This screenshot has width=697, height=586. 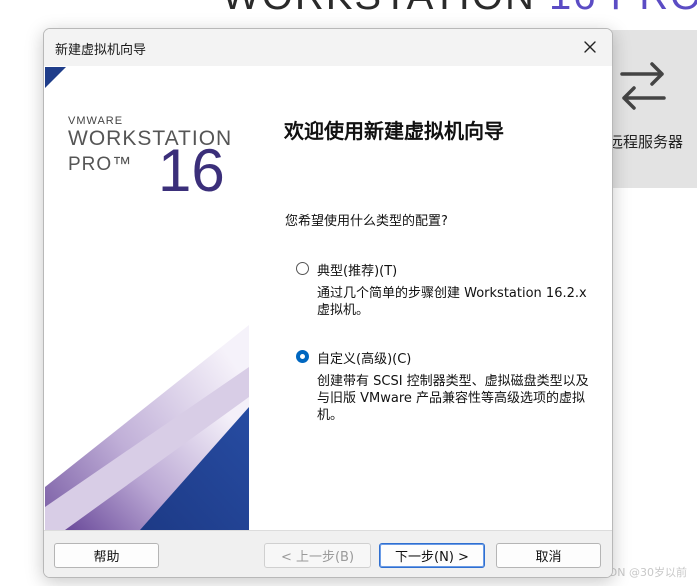 What do you see at coordinates (646, 142) in the screenshot?
I see `remote-server-label: 远程服务器` at bounding box center [646, 142].